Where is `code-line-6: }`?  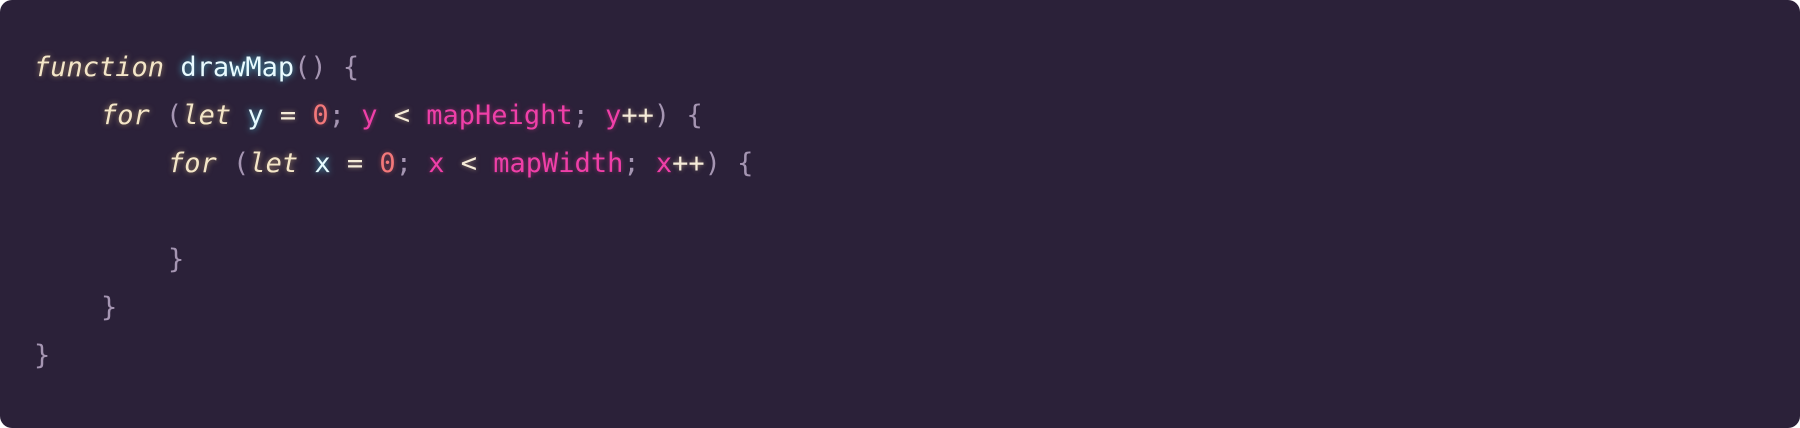 code-line-6: } is located at coordinates (917, 308).